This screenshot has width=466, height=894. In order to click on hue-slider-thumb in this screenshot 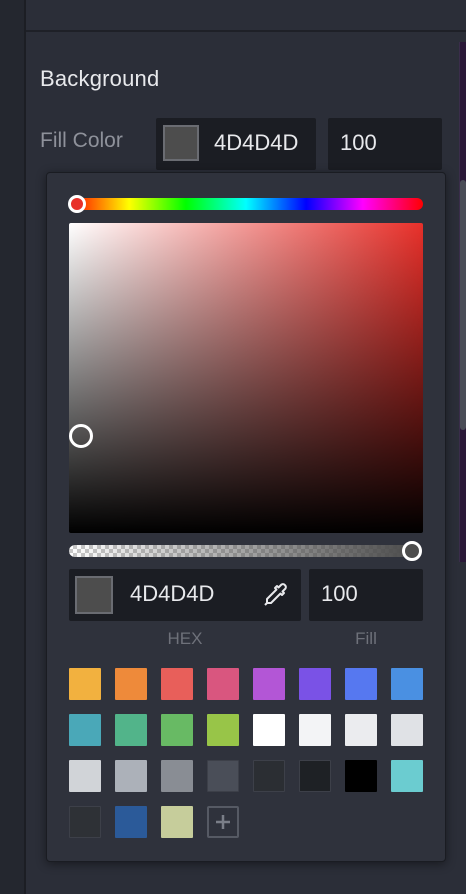, I will do `click(77, 204)`.